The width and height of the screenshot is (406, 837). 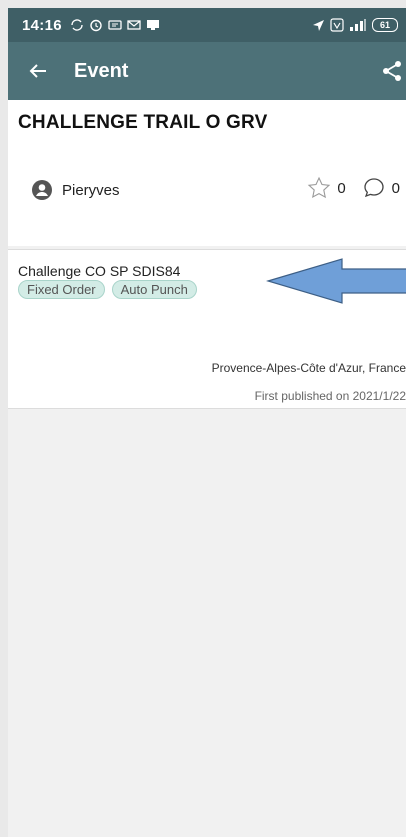 What do you see at coordinates (207, 71) in the screenshot?
I see `app-bar: Event` at bounding box center [207, 71].